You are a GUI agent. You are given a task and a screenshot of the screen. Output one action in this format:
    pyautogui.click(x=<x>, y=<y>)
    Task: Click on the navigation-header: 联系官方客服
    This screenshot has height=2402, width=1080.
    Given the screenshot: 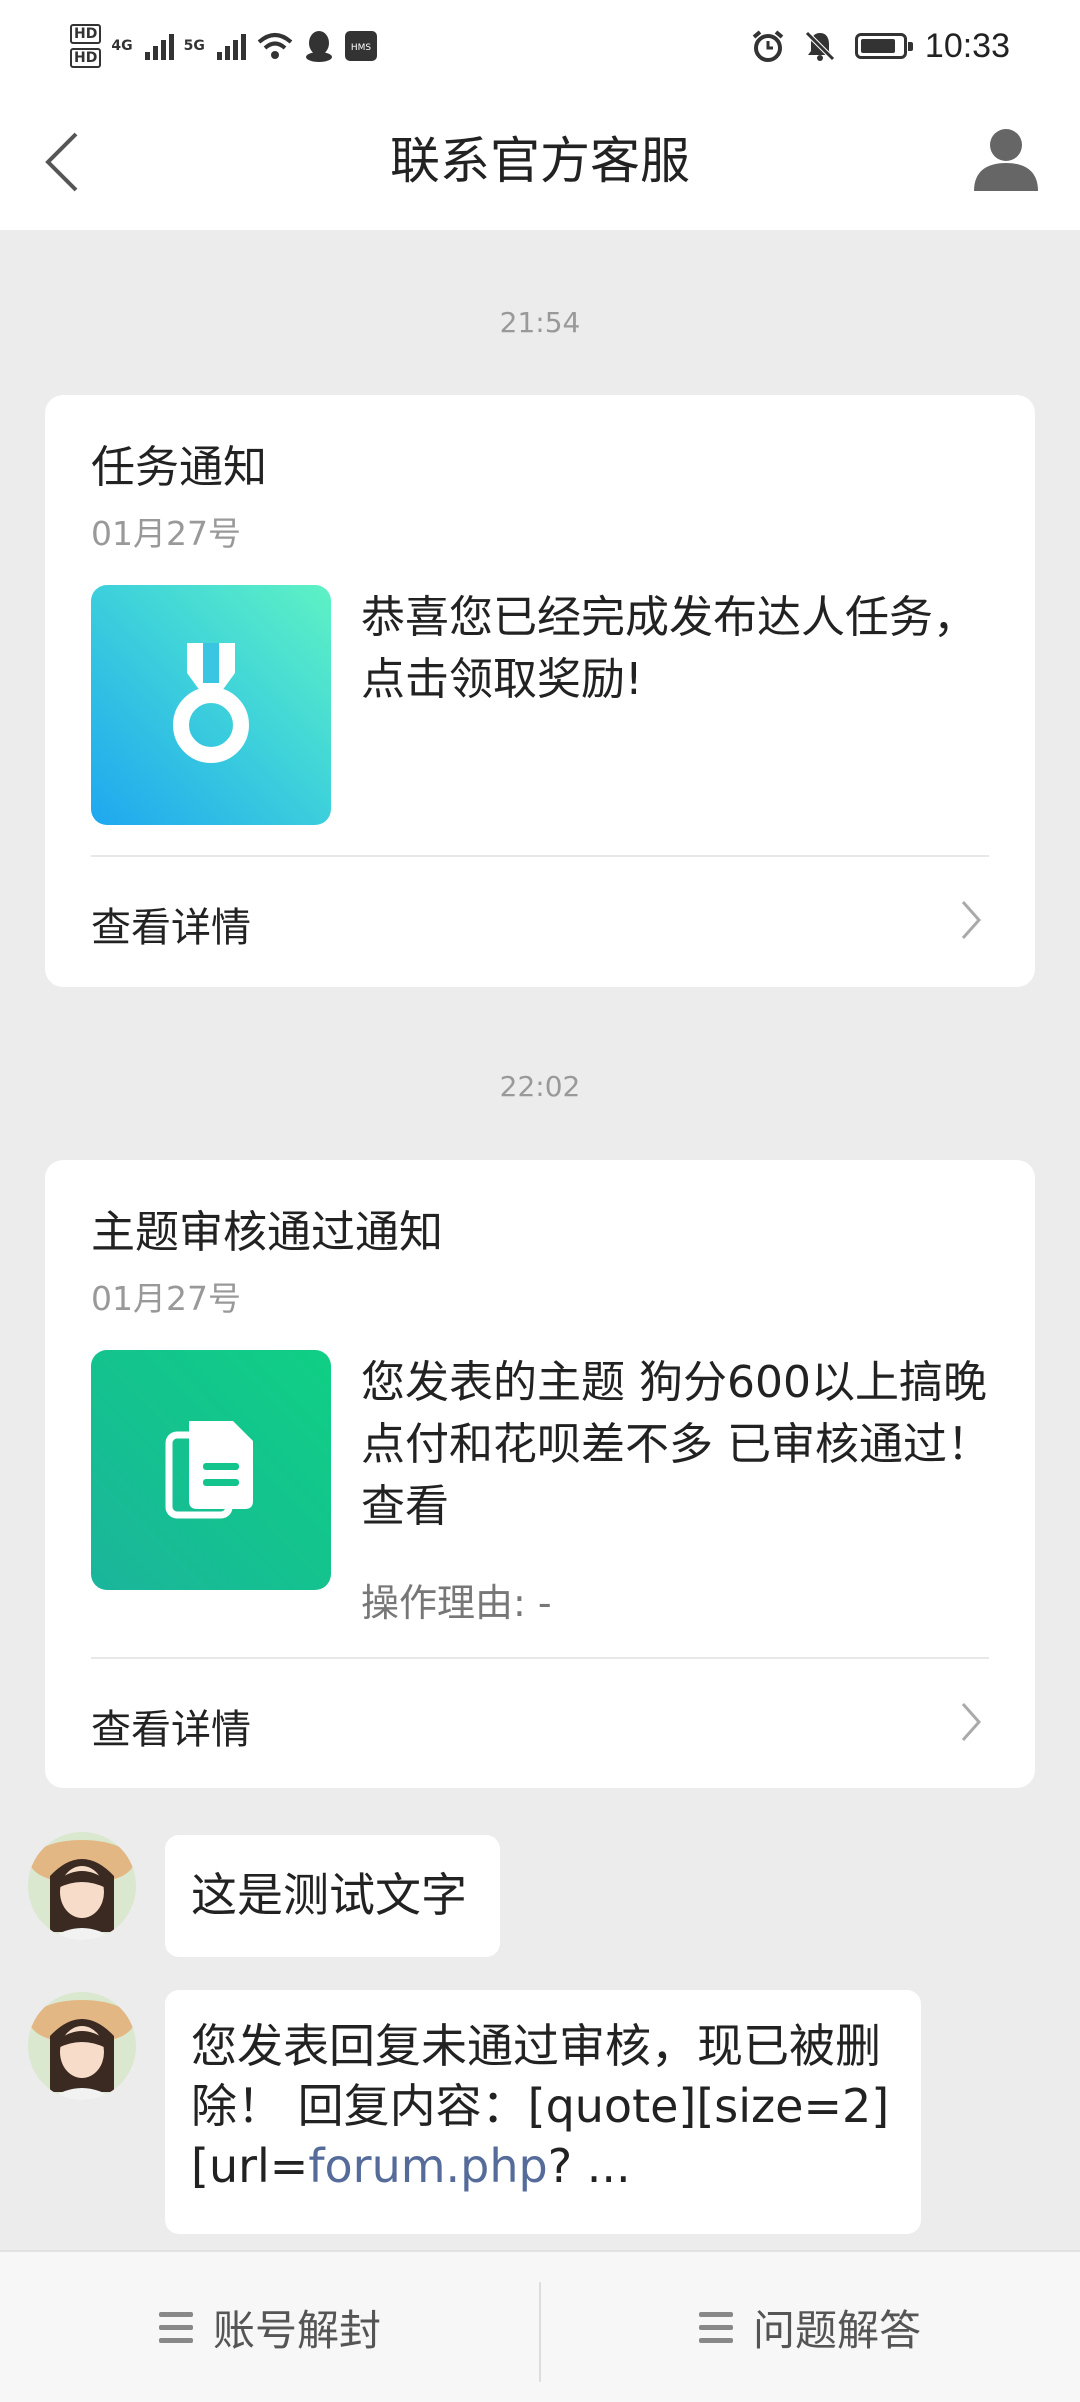 What is the action you would take?
    pyautogui.click(x=540, y=161)
    